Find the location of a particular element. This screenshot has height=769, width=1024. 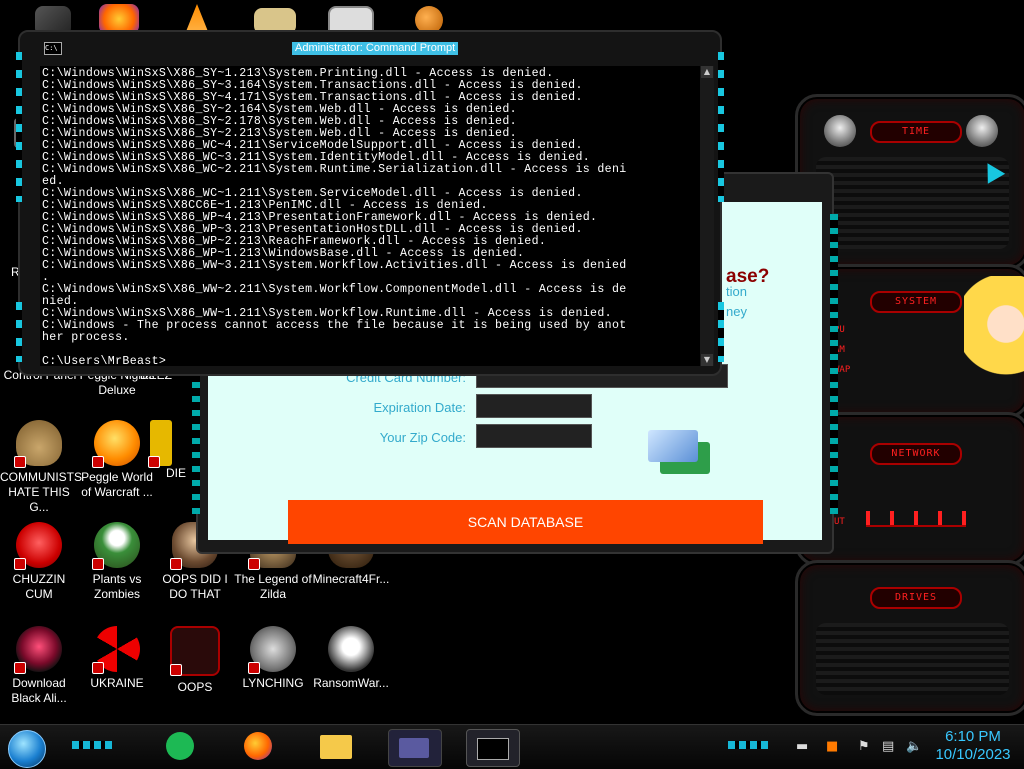

tray-app-icon: ■ is located at coordinates (832, 746).